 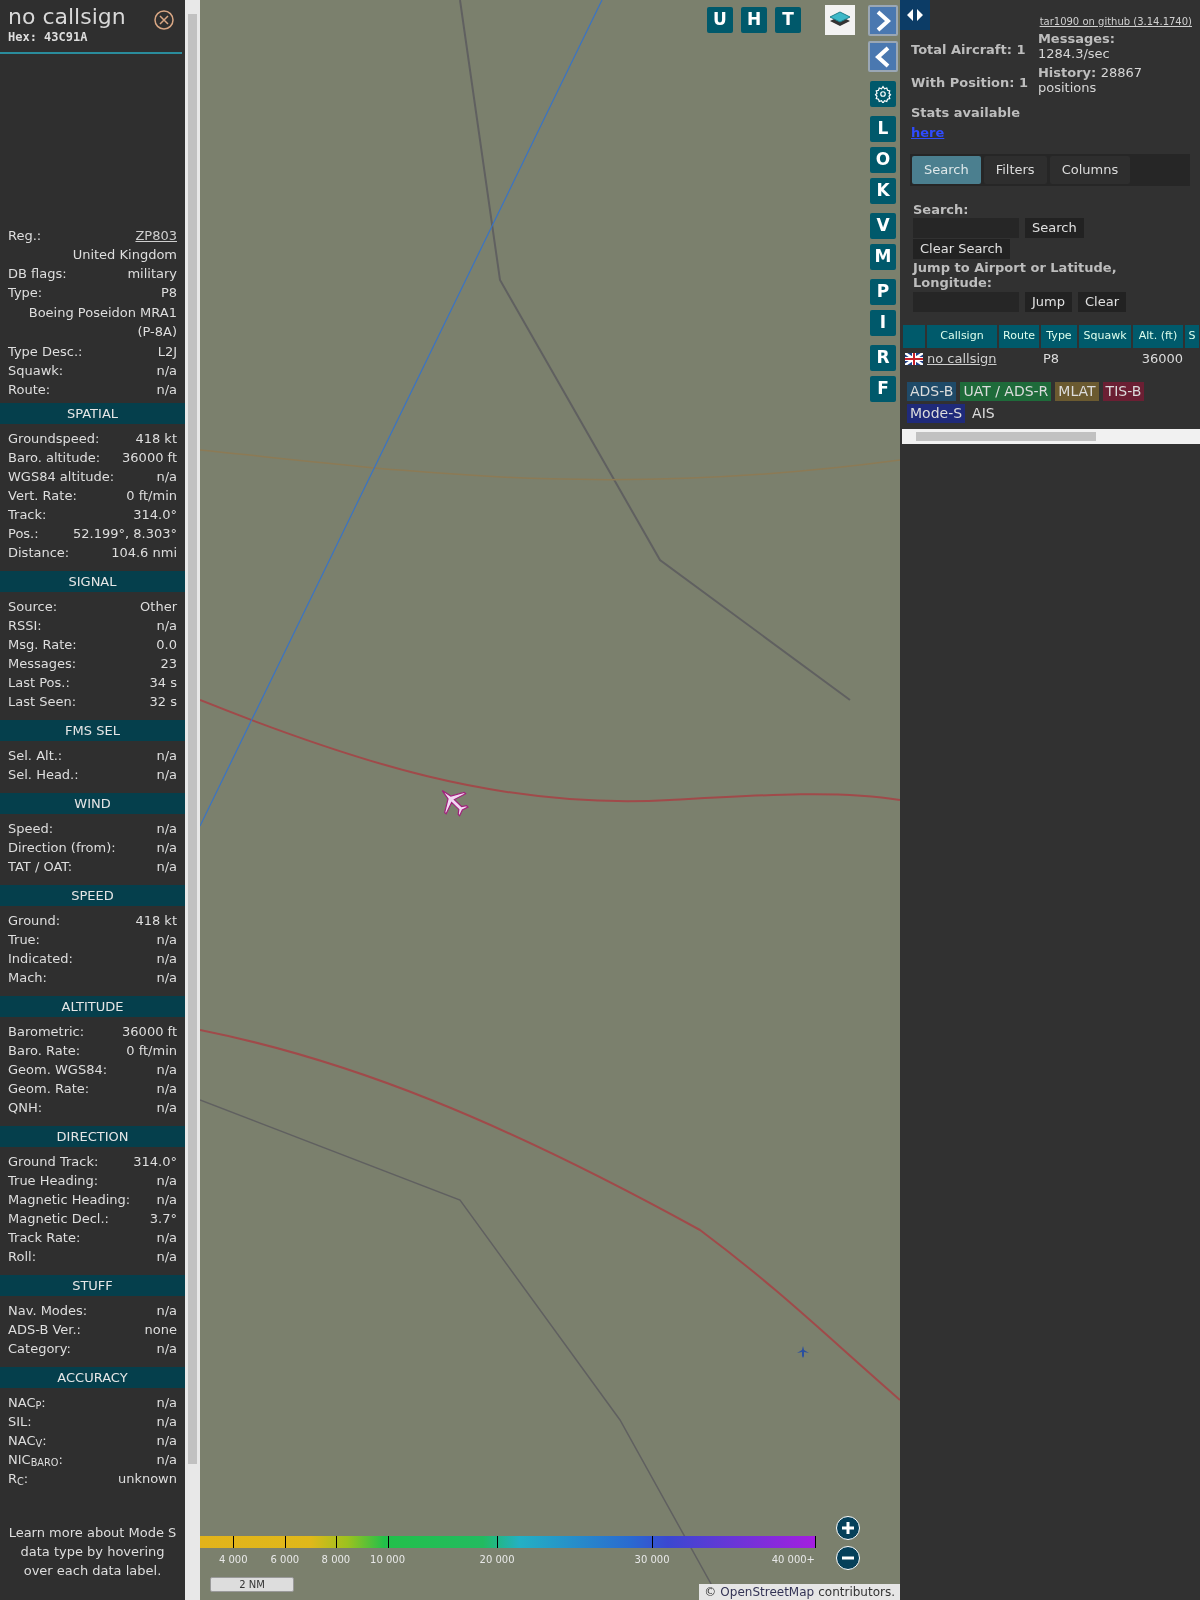 What do you see at coordinates (42, 663) in the screenshot?
I see `field-label: Messages:` at bounding box center [42, 663].